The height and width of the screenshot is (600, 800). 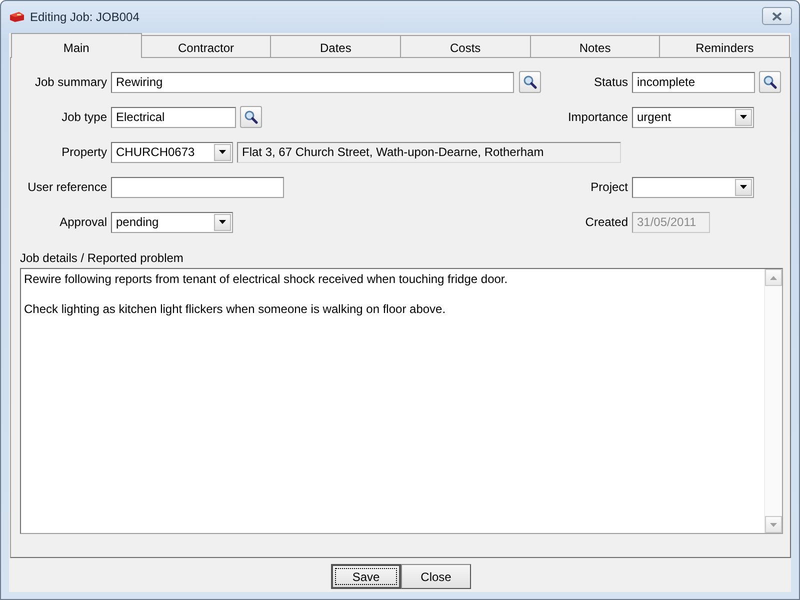 What do you see at coordinates (610, 82) in the screenshot?
I see `field-label: Status` at bounding box center [610, 82].